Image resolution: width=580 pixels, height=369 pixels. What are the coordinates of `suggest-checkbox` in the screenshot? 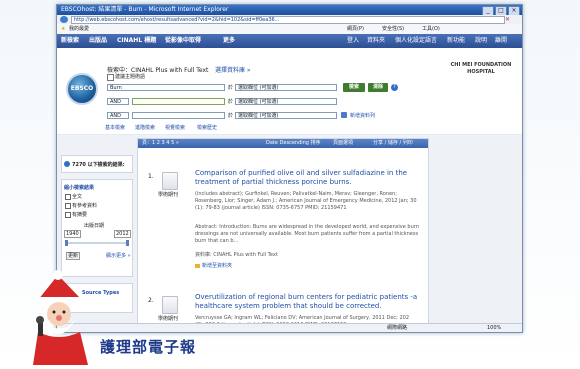 It's located at (110, 77).